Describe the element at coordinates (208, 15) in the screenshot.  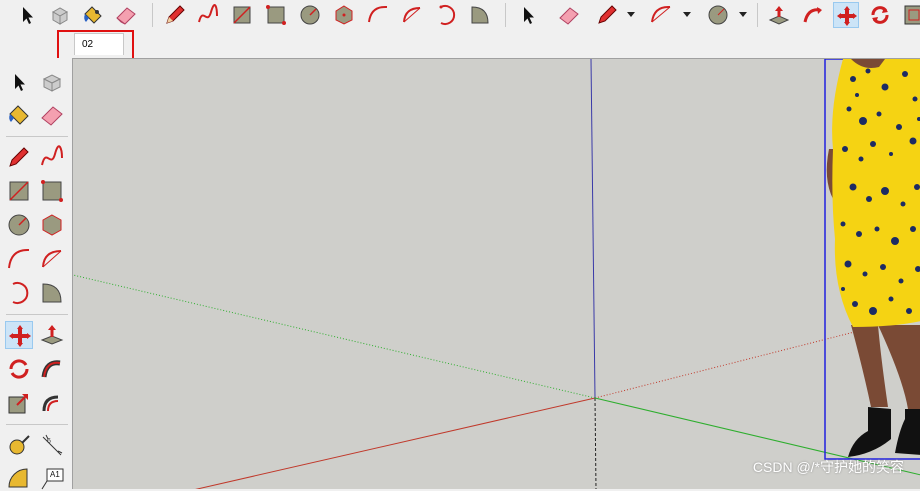
I see `freehand-icon` at that location.